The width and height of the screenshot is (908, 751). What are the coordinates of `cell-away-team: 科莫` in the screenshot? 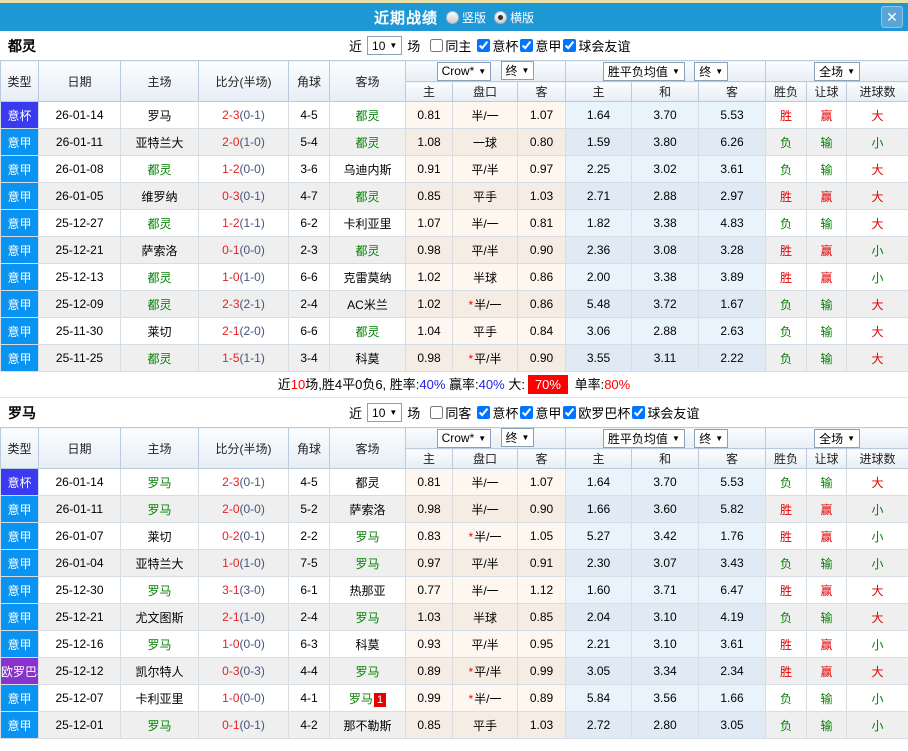 It's located at (367, 644).